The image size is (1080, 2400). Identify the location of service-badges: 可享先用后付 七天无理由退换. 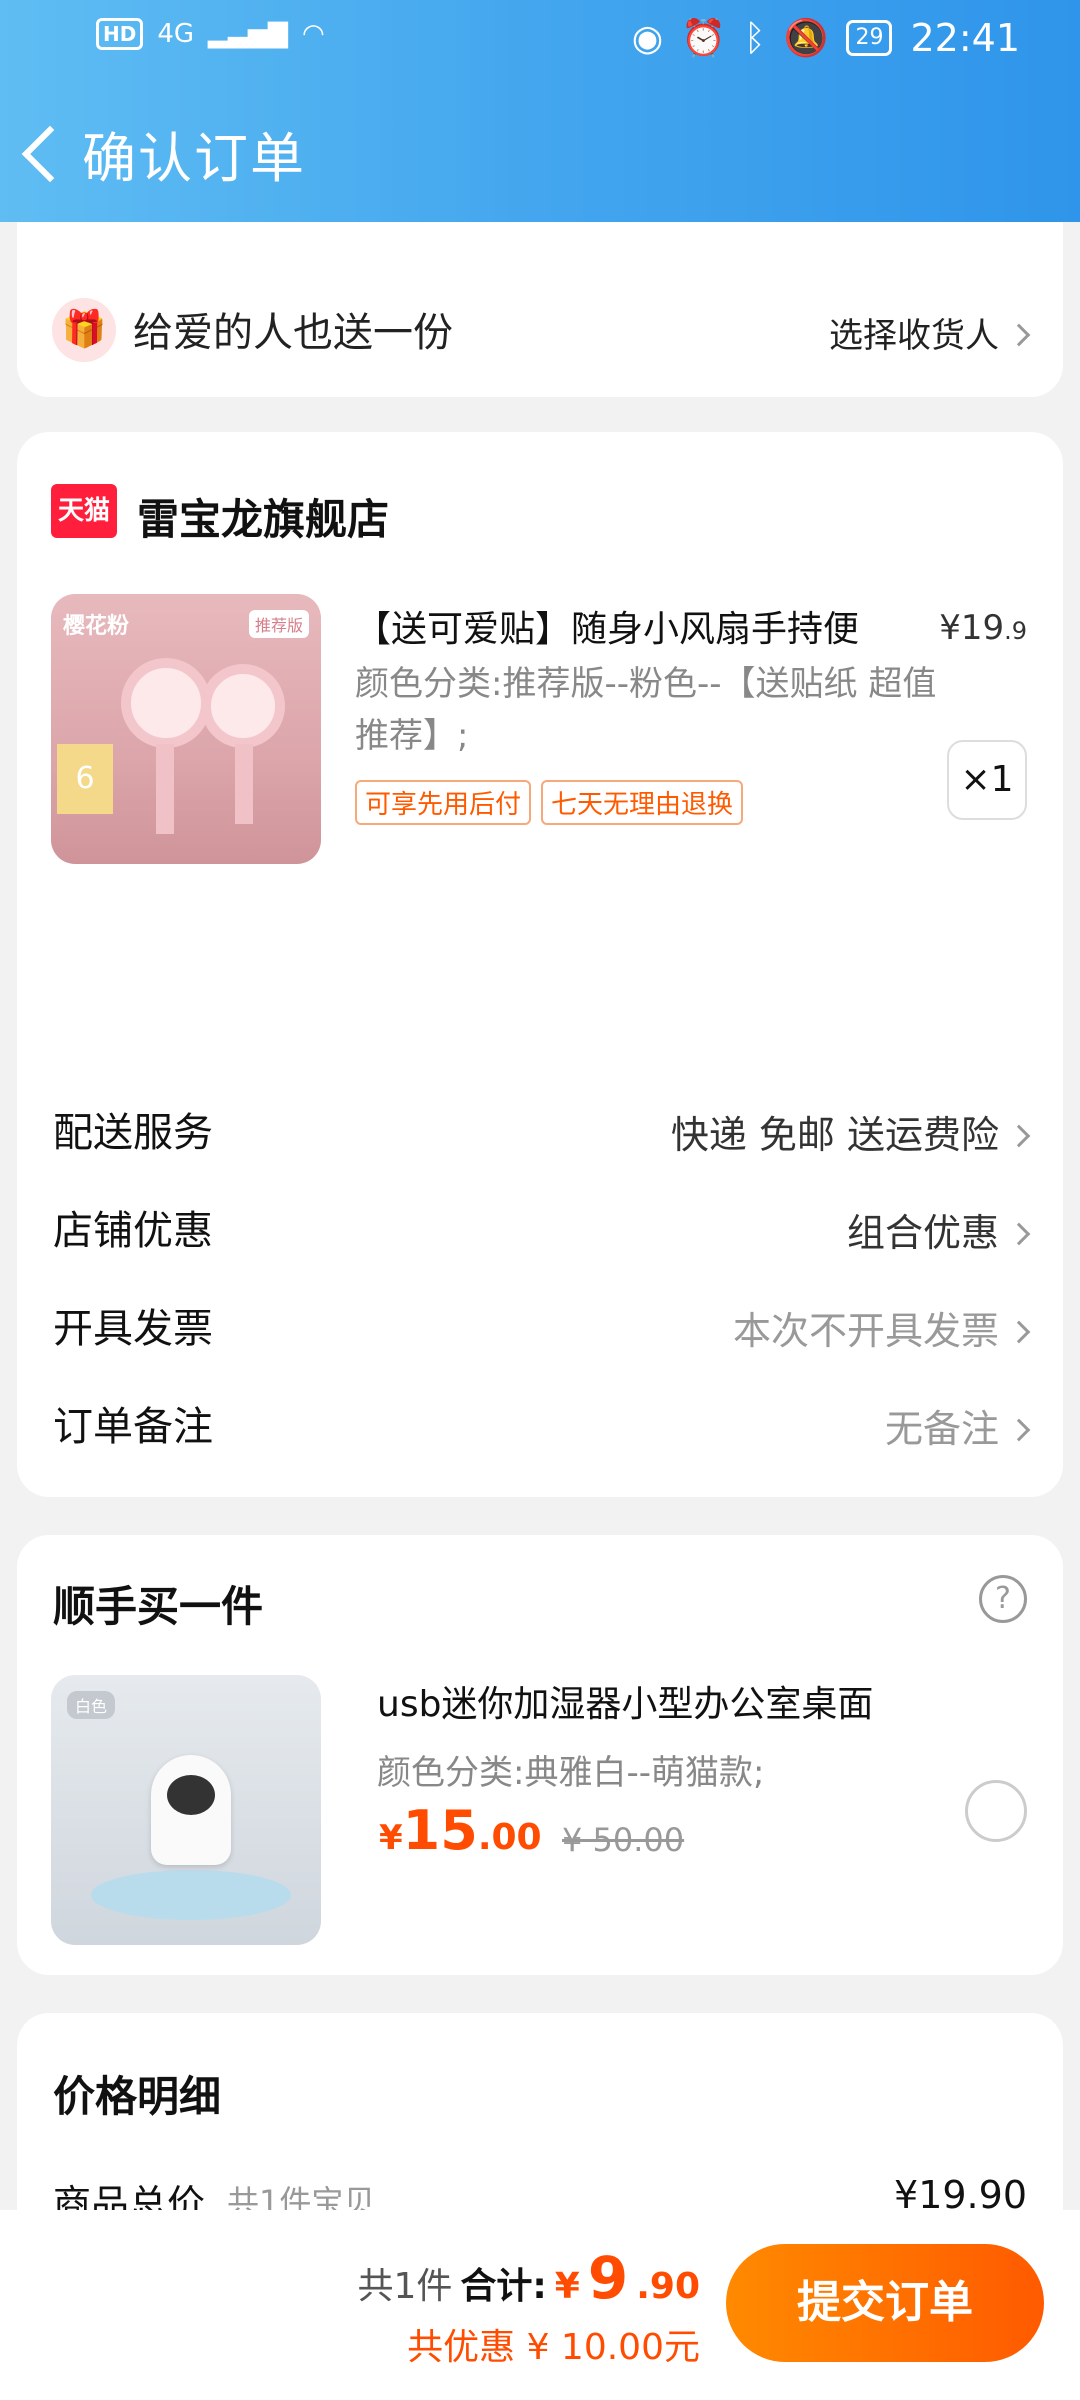
(549, 802).